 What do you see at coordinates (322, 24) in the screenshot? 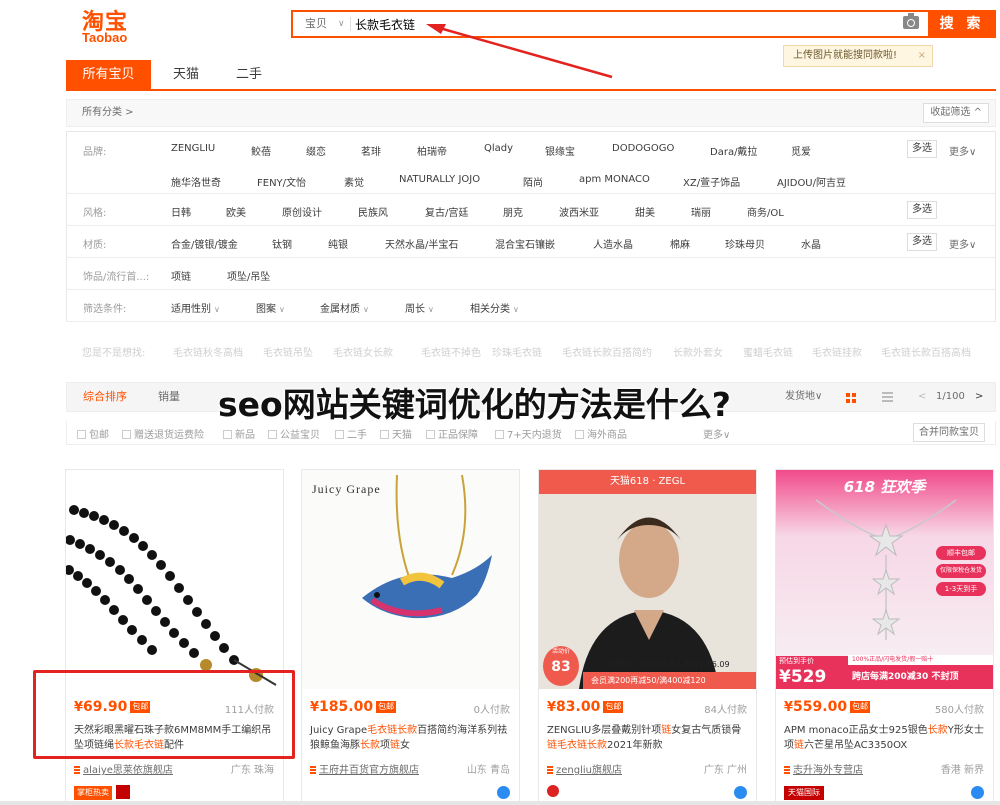
I see `search-scope-select: 宝贝 ∨` at bounding box center [322, 24].